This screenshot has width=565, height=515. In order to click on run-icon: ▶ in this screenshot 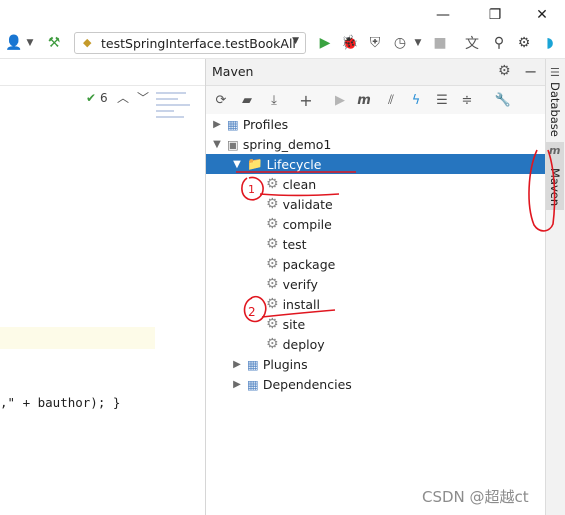, I will do `click(325, 43)`.